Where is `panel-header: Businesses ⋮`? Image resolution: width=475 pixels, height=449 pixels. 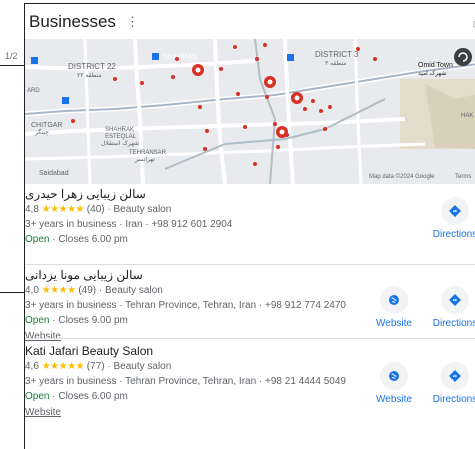
panel-header: Businesses ⋮ is located at coordinates (84, 22).